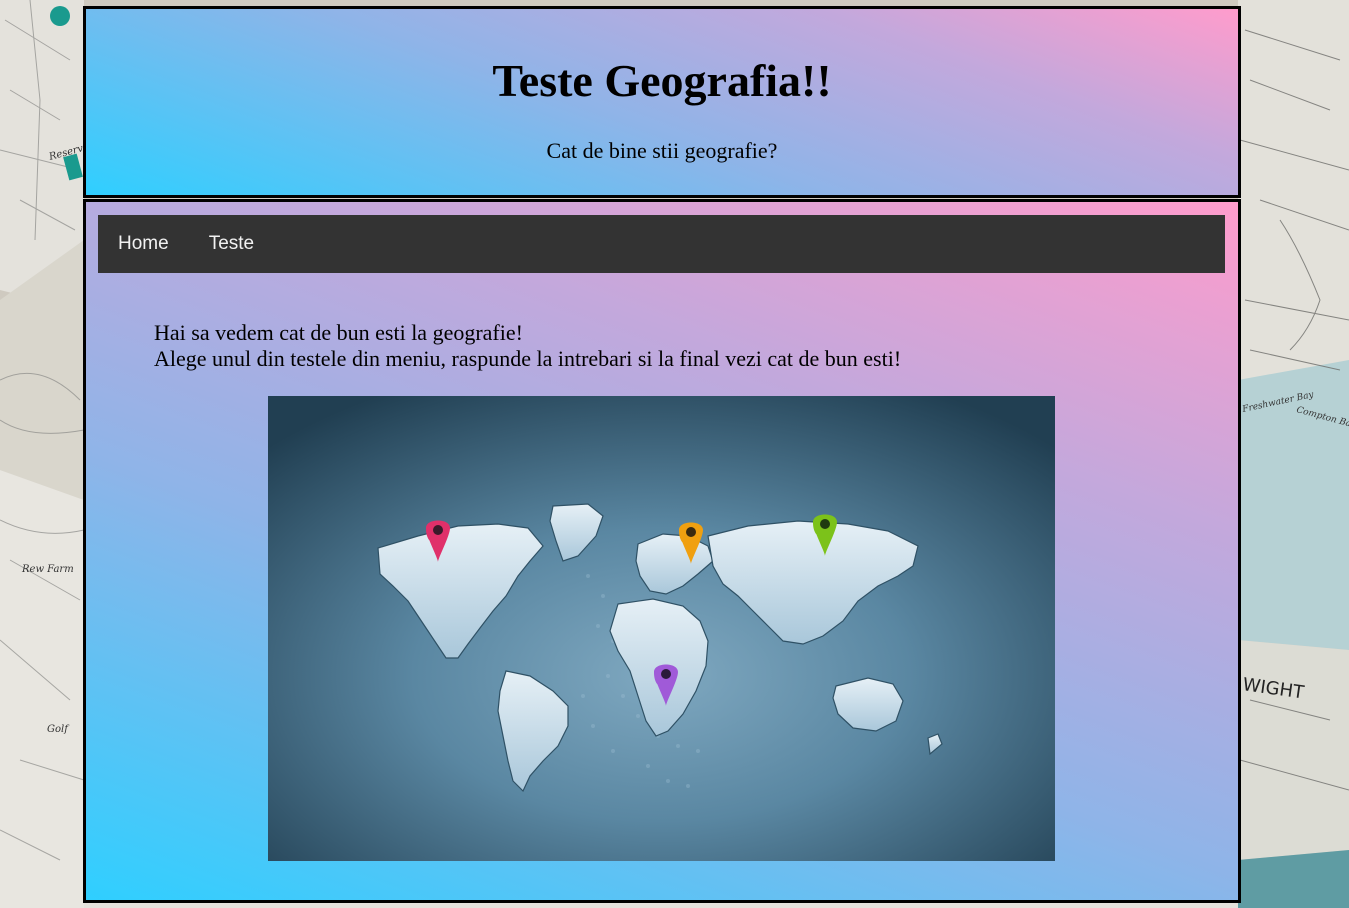 This screenshot has width=1349, height=908. Describe the element at coordinates (58, 729) in the screenshot. I see `bg-map-label: Golf` at that location.